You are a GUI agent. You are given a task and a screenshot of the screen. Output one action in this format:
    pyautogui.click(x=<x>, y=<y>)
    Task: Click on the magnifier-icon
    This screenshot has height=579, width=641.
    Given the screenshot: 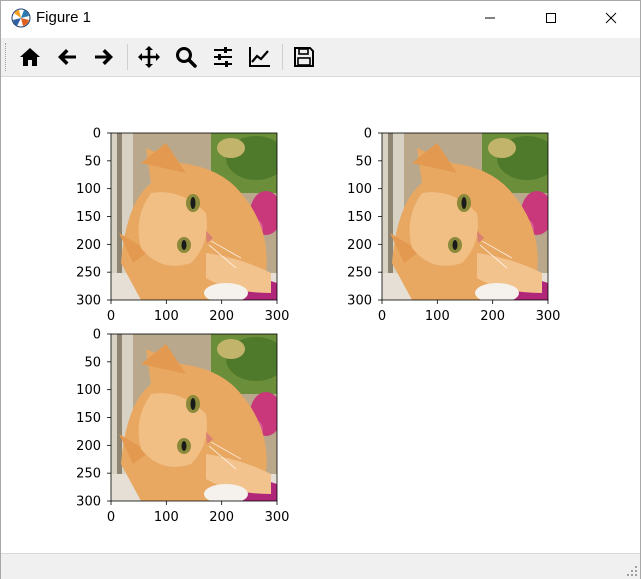 What is the action you would take?
    pyautogui.click(x=186, y=57)
    